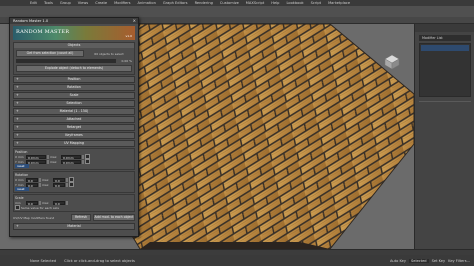 This screenshot has width=474, height=266. Describe the element at coordinates (17, 207) in the screenshot. I see `uniform-checkbox` at that location.